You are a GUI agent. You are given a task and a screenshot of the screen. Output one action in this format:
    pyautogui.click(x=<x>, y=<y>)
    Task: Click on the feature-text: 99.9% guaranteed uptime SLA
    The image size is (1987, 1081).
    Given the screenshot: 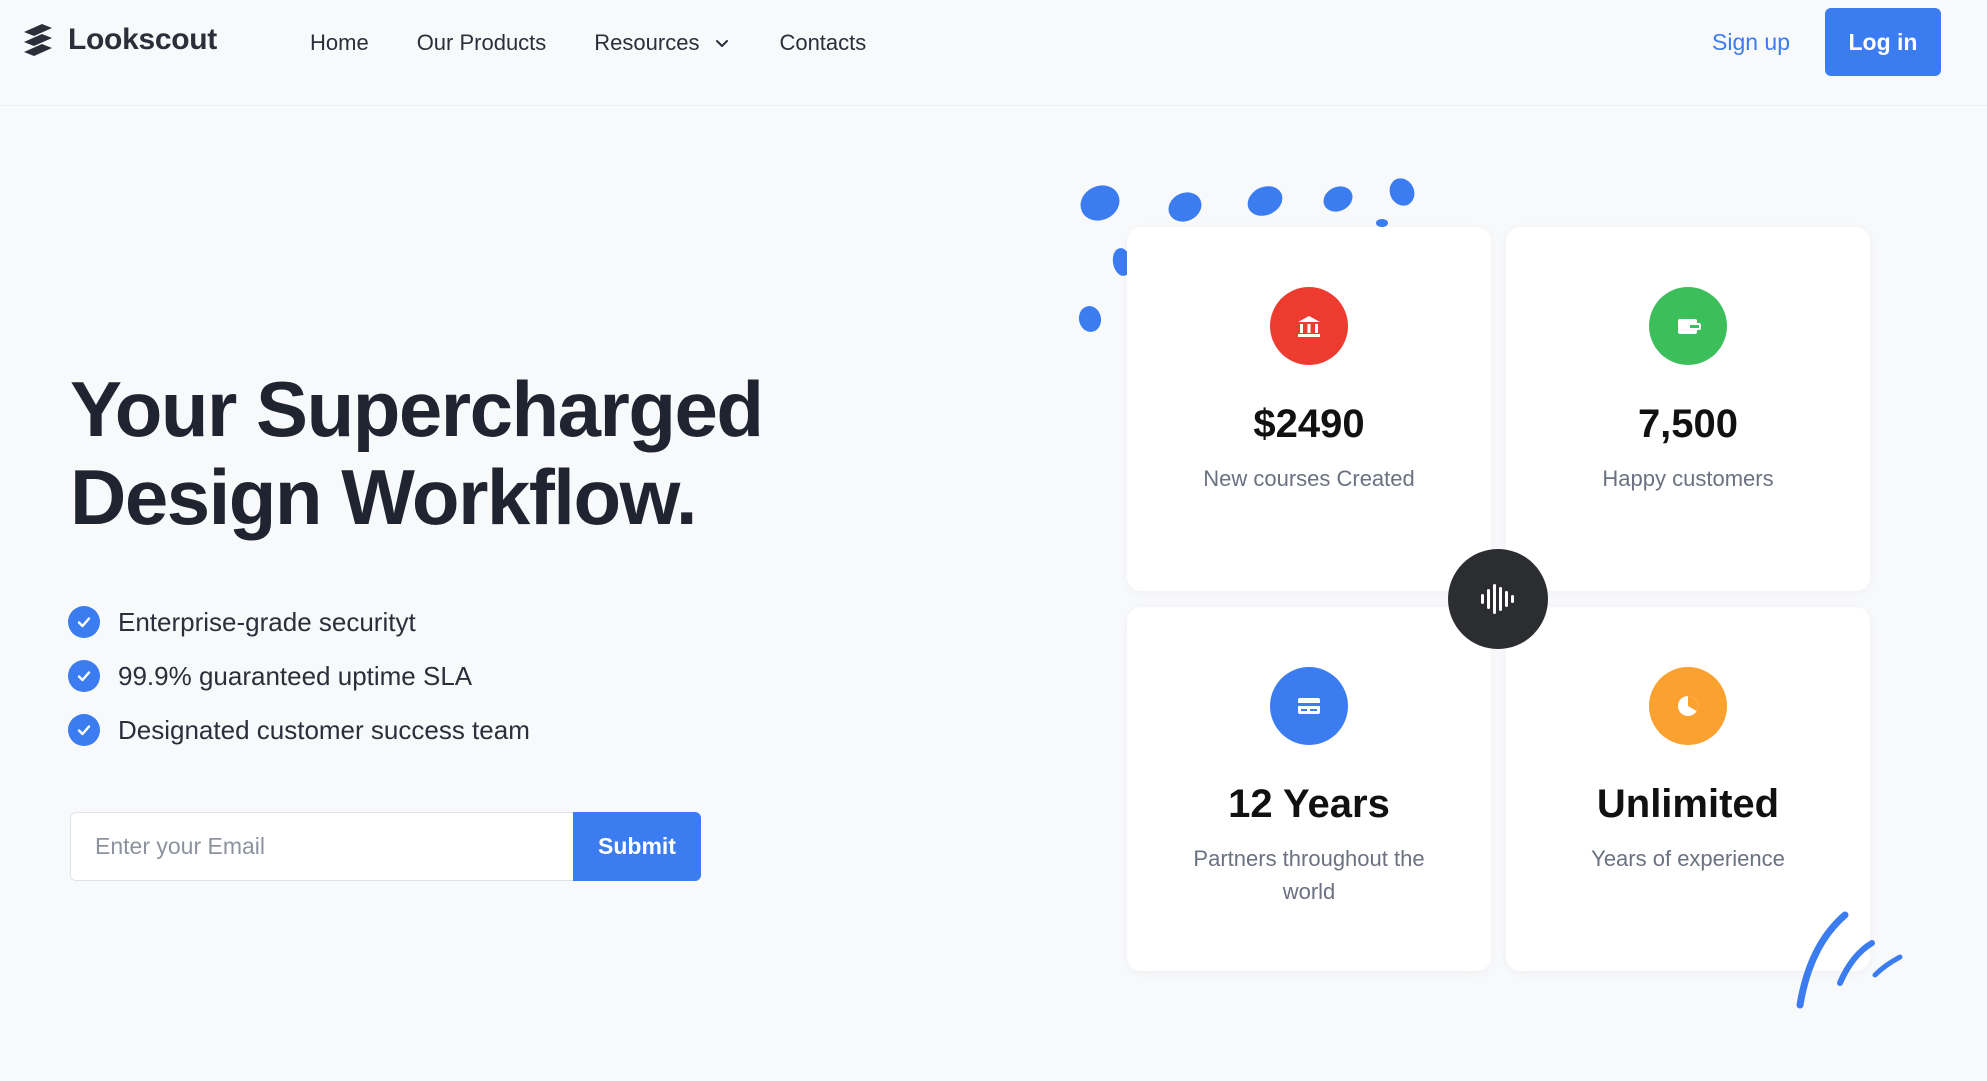 What is the action you would take?
    pyautogui.click(x=295, y=675)
    